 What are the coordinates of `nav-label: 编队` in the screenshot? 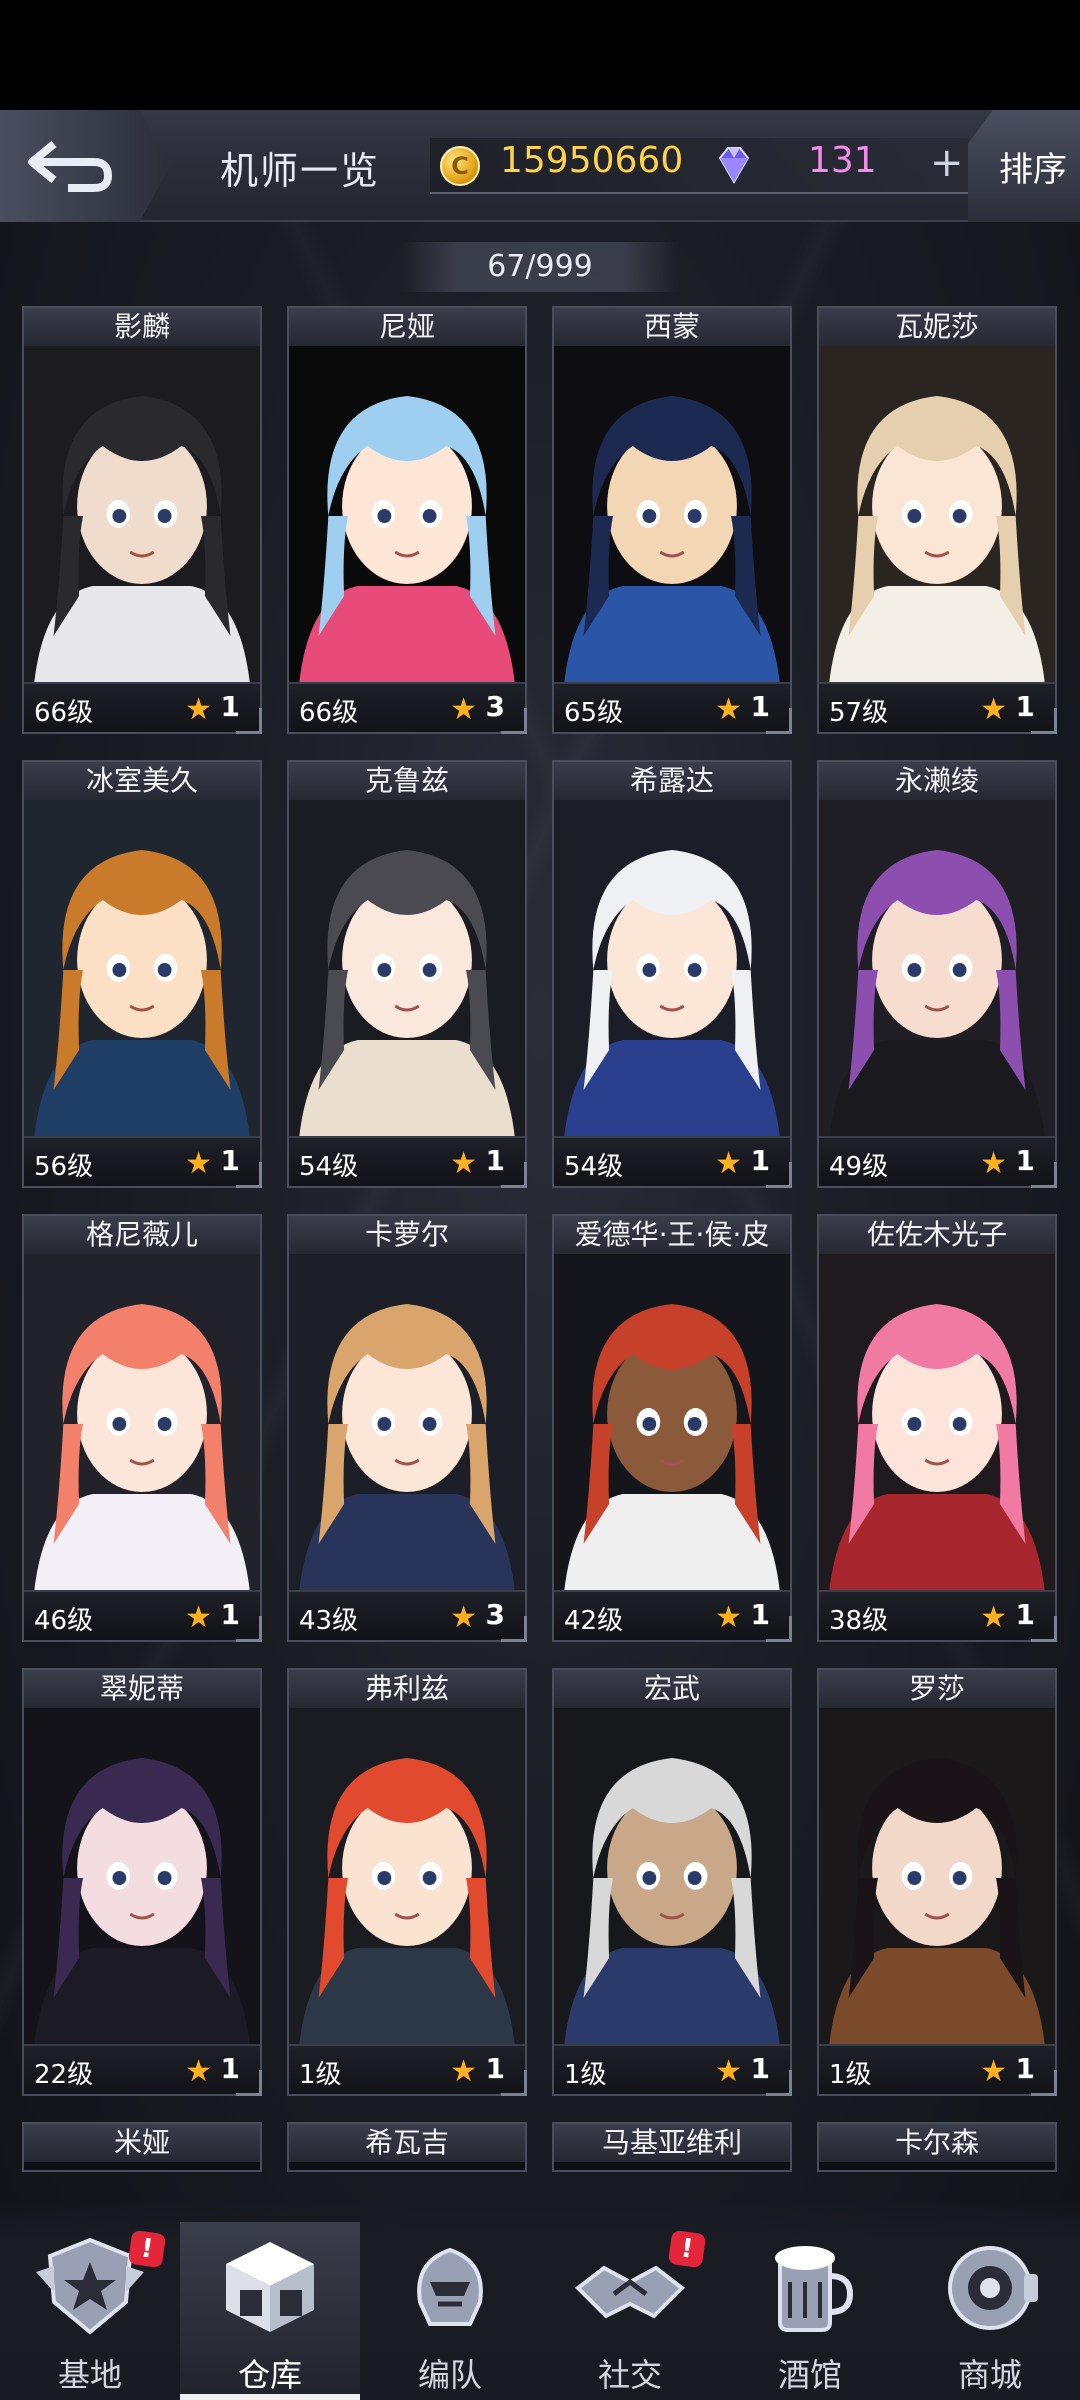 It's located at (449, 2375).